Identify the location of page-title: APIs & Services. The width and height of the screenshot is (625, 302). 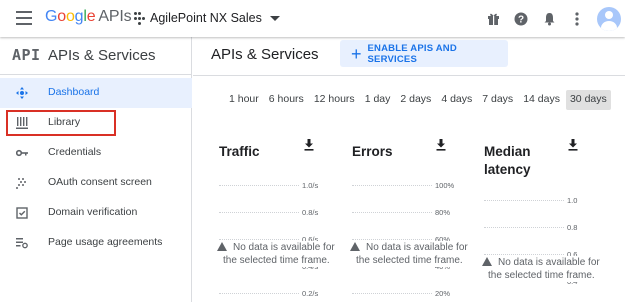
(265, 54).